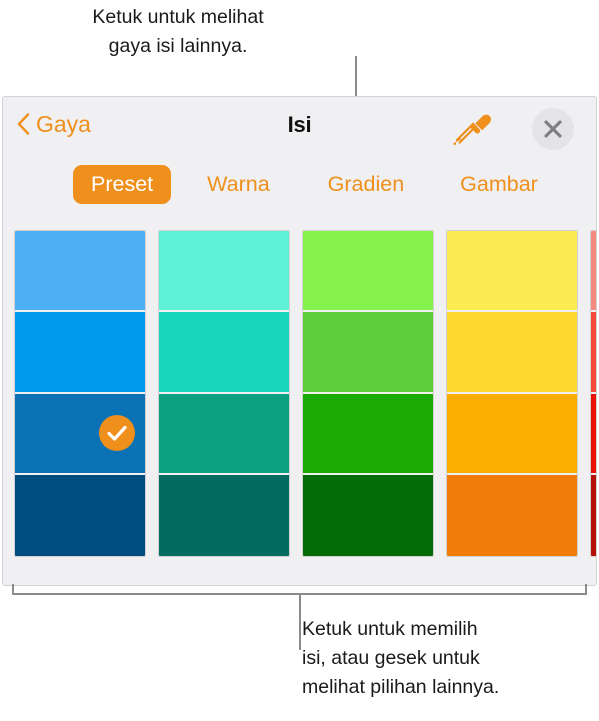 This screenshot has width=599, height=721. I want to click on close-icon, so click(553, 129).